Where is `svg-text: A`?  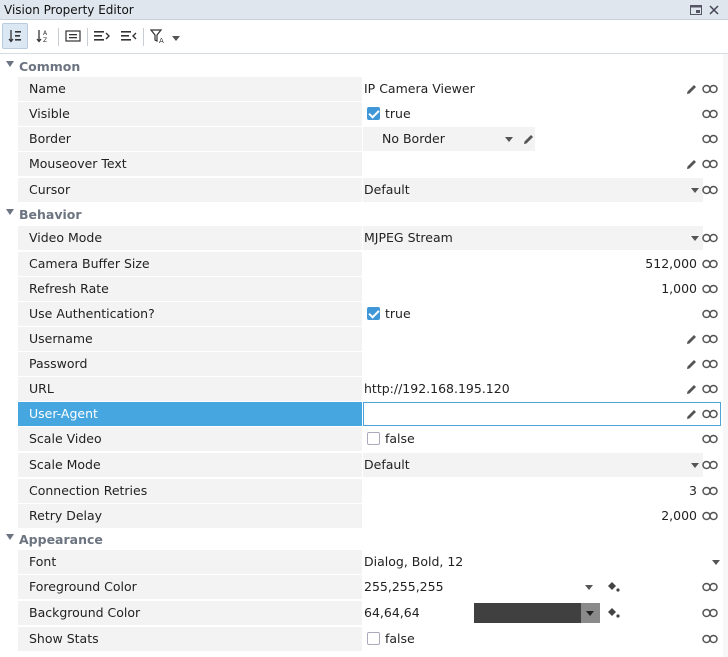 svg-text: A is located at coordinates (45, 33).